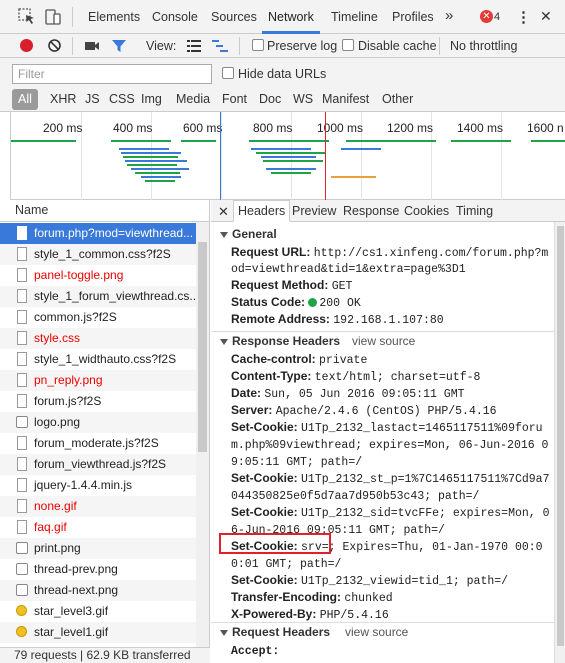 The image size is (565, 663). What do you see at coordinates (98, 275) in the screenshot?
I see `request-row: panel-toggle.png` at bounding box center [98, 275].